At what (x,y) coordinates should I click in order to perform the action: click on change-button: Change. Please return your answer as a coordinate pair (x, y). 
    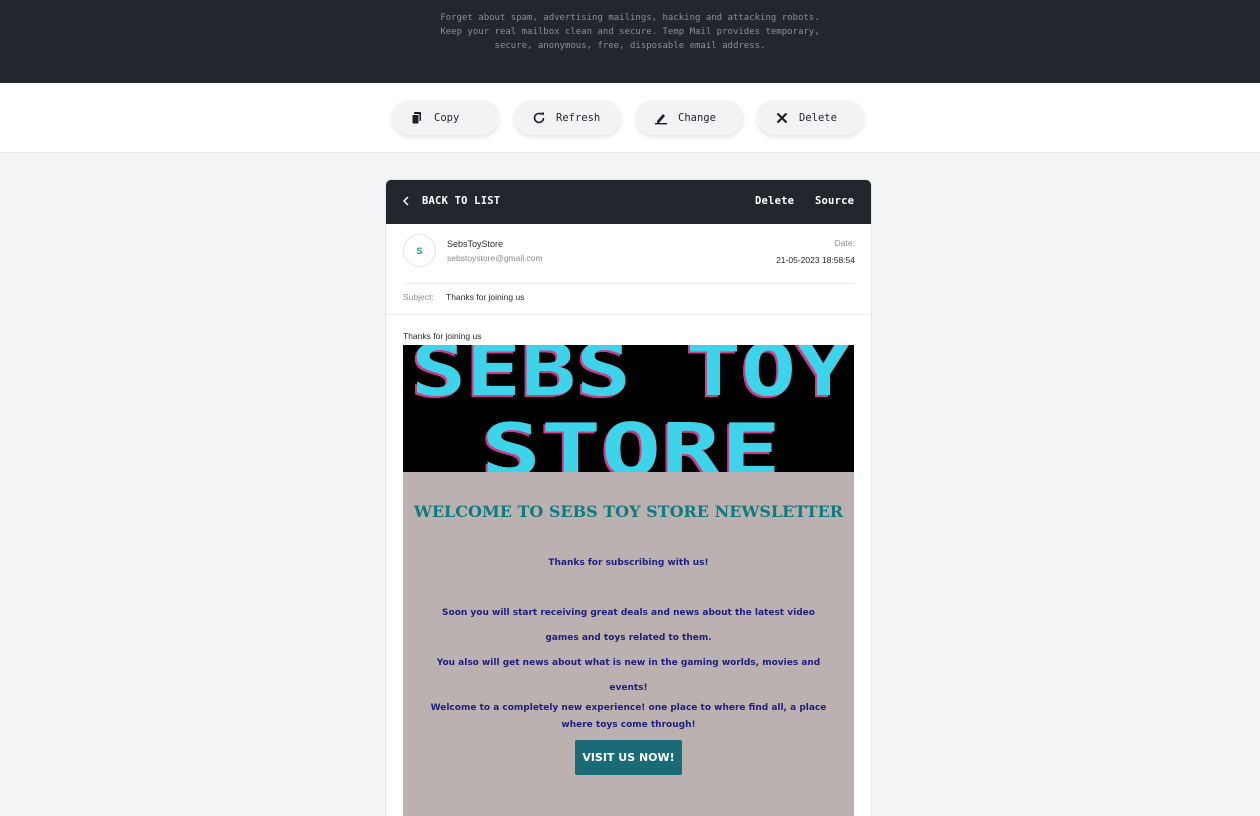
    Looking at the image, I should click on (689, 117).